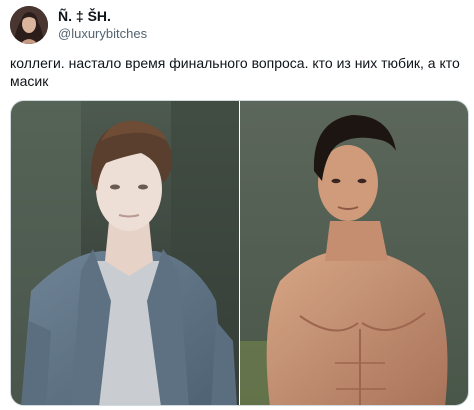  I want to click on author-handle: @luxurybitches, so click(102, 33).